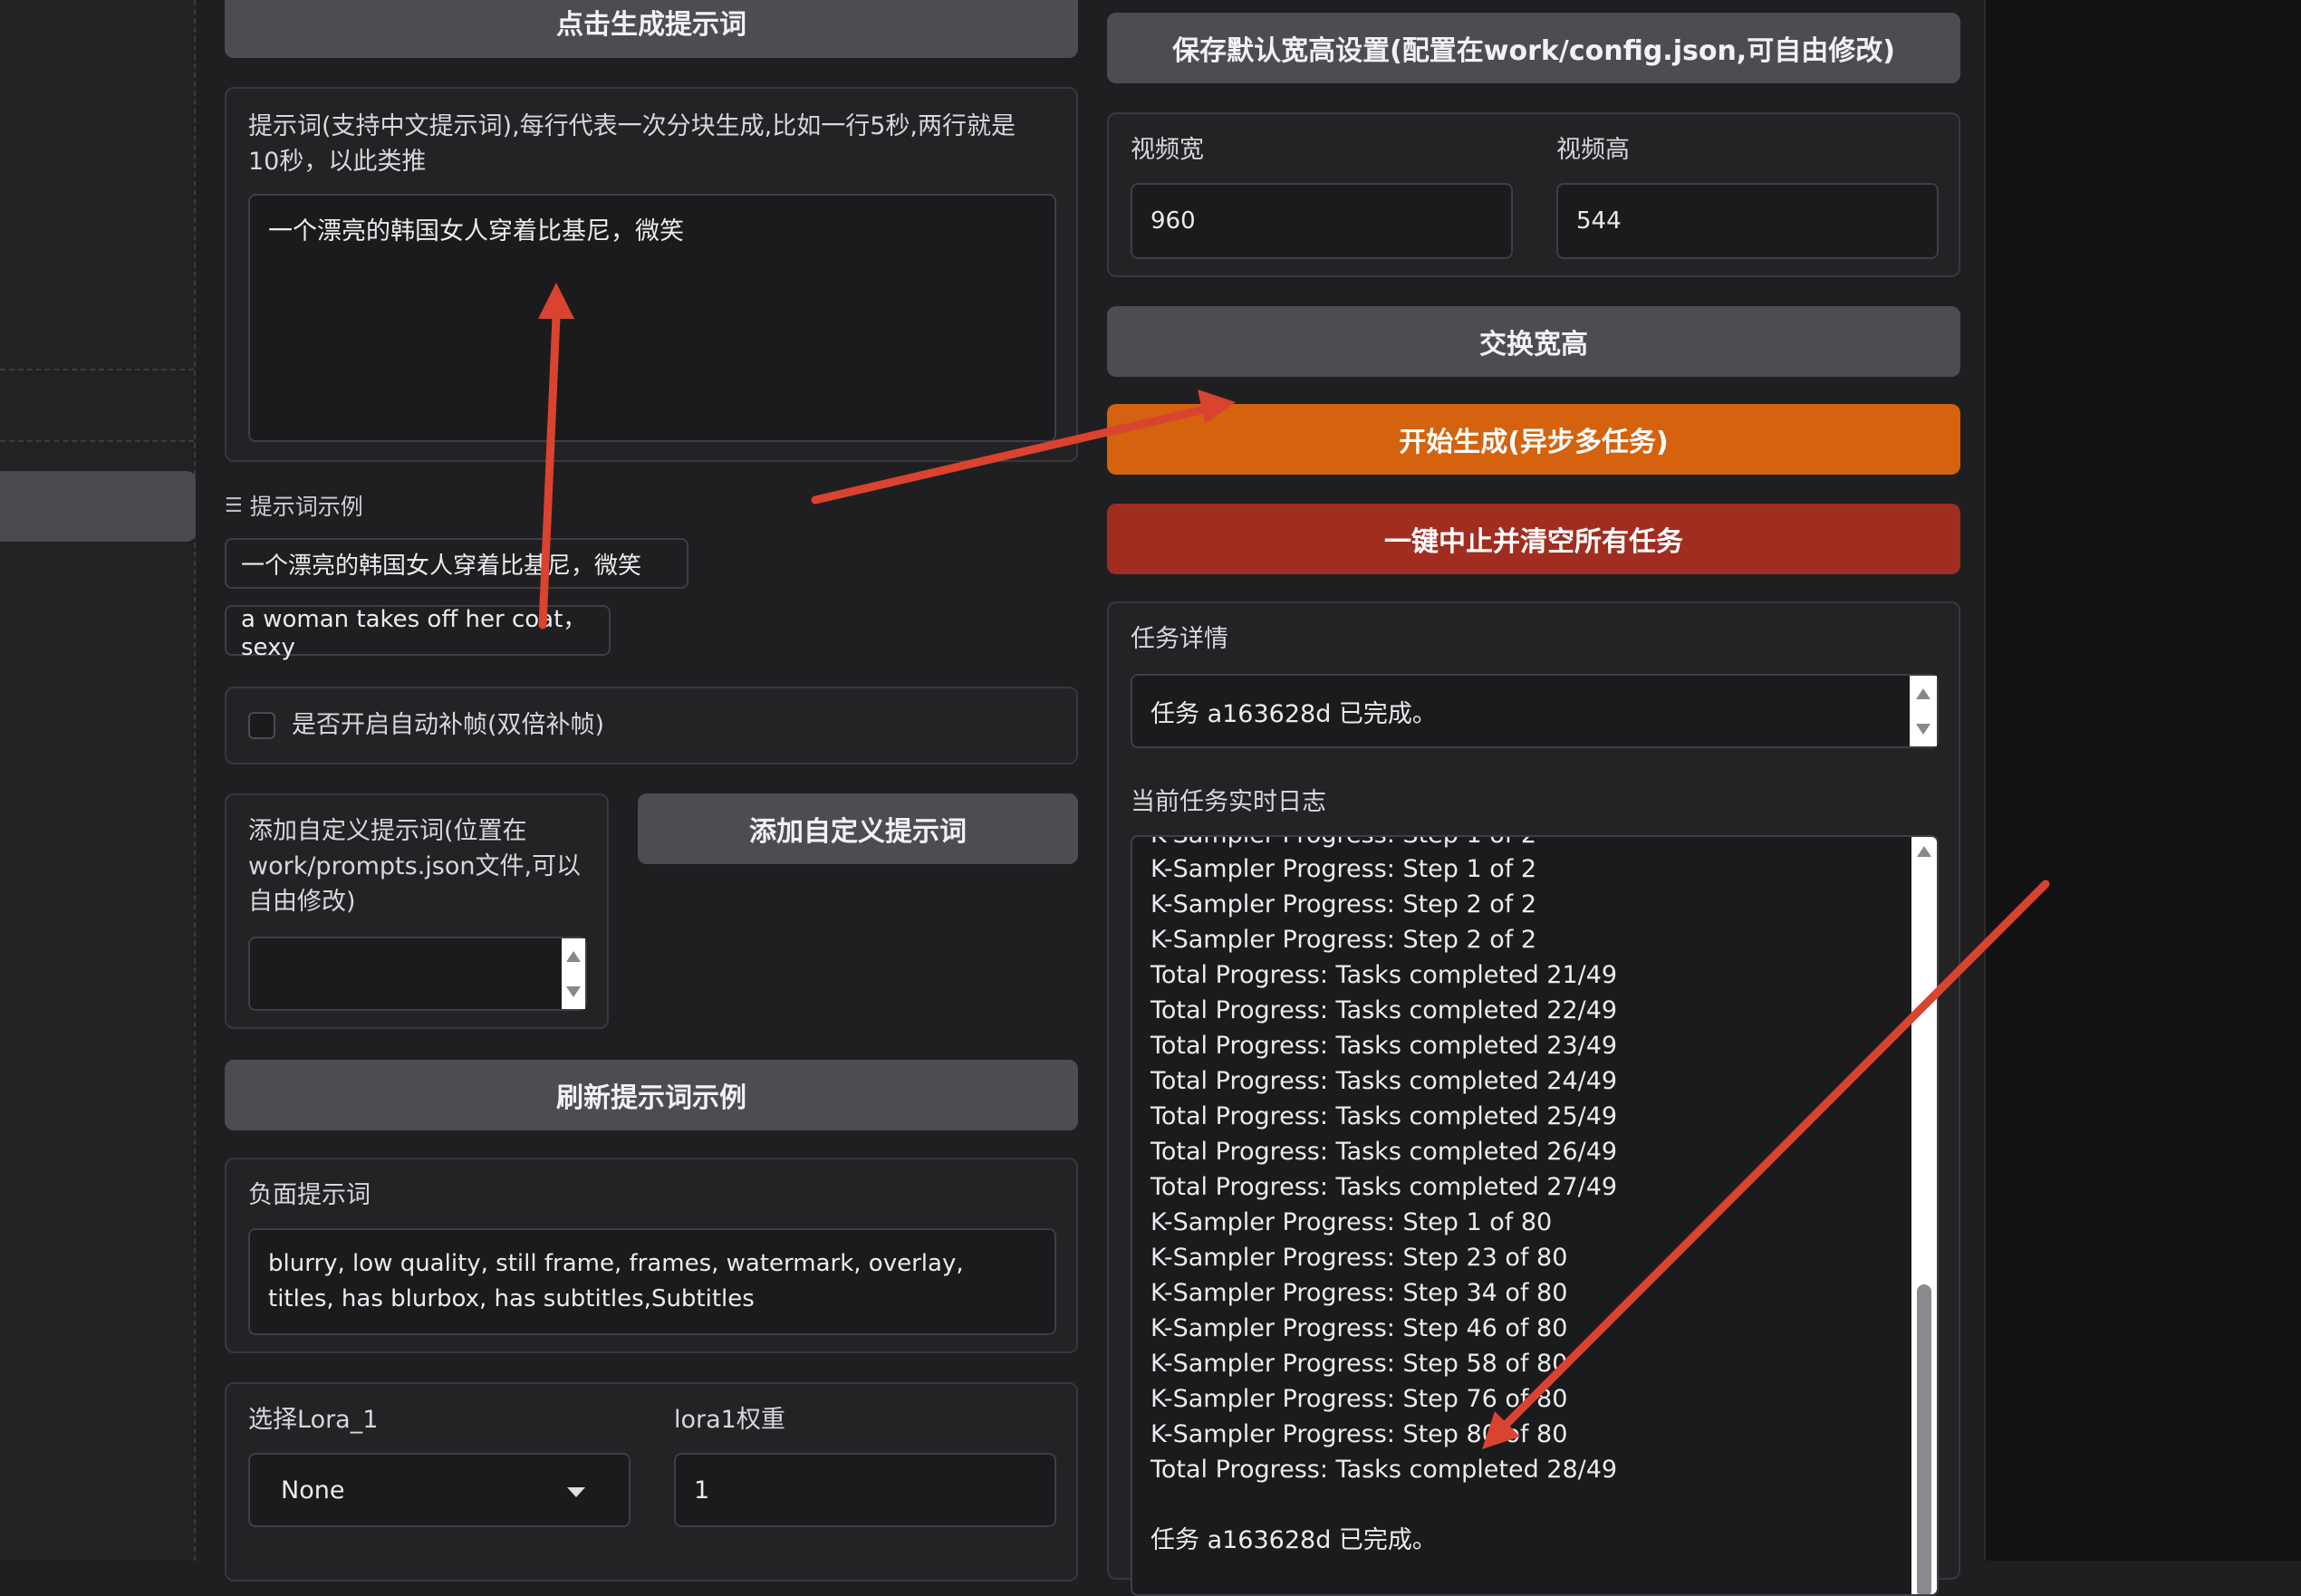 The image size is (2301, 1596). What do you see at coordinates (313, 1490) in the screenshot?
I see `lora-select-value: None` at bounding box center [313, 1490].